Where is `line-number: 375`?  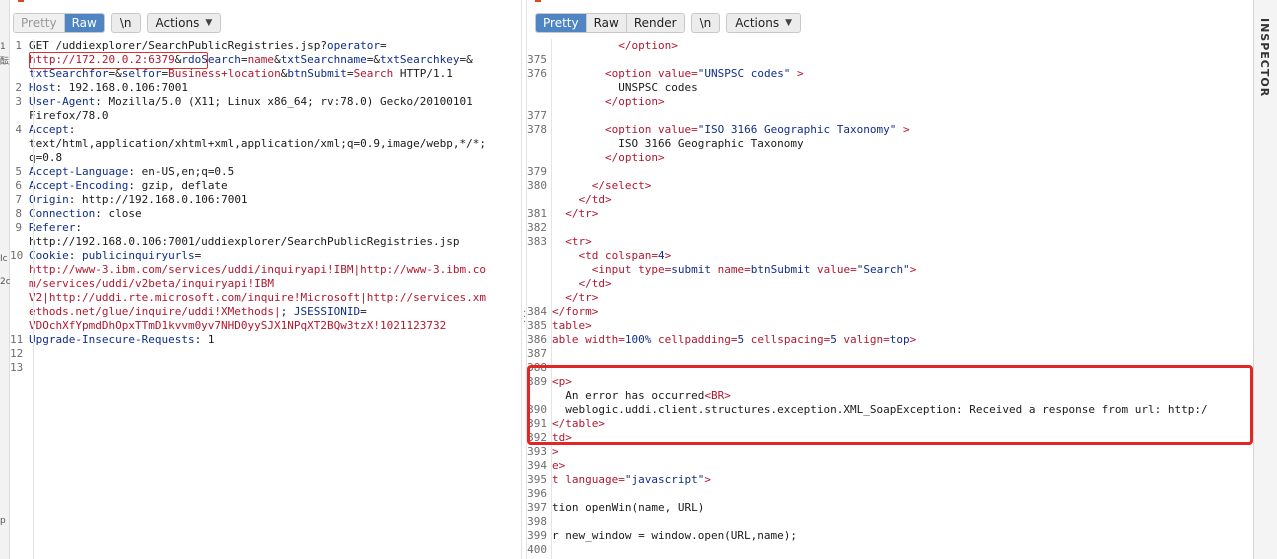 line-number: 375 is located at coordinates (537, 59).